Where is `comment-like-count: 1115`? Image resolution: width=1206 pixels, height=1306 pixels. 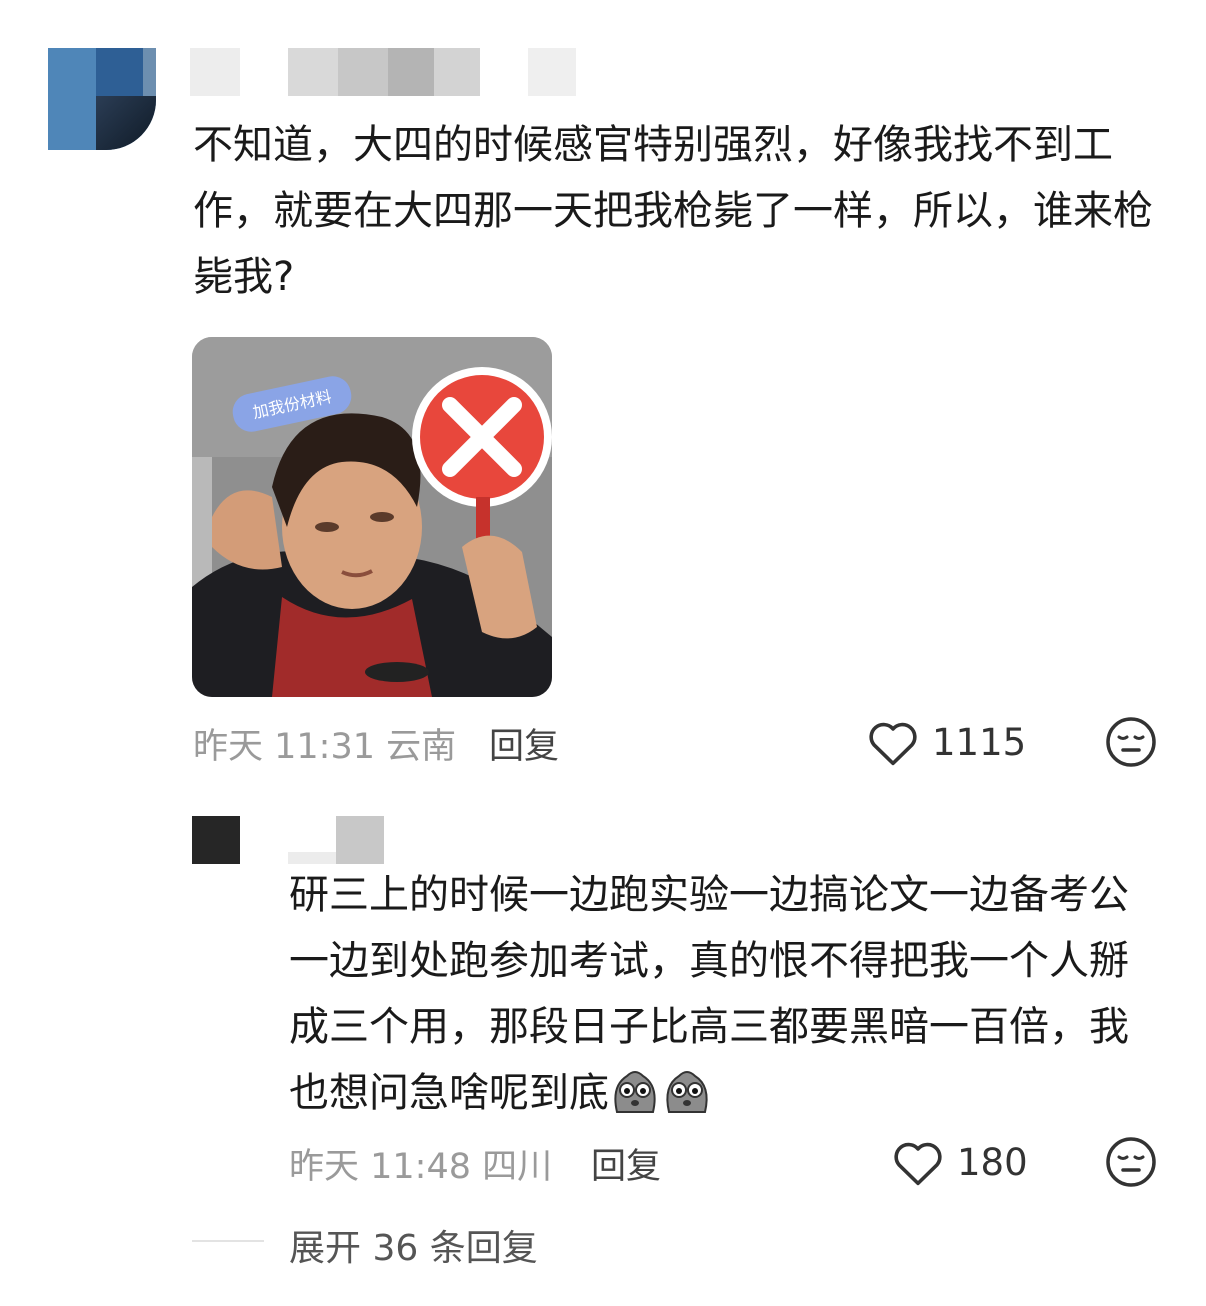
comment-like-count: 1115 is located at coordinates (979, 742).